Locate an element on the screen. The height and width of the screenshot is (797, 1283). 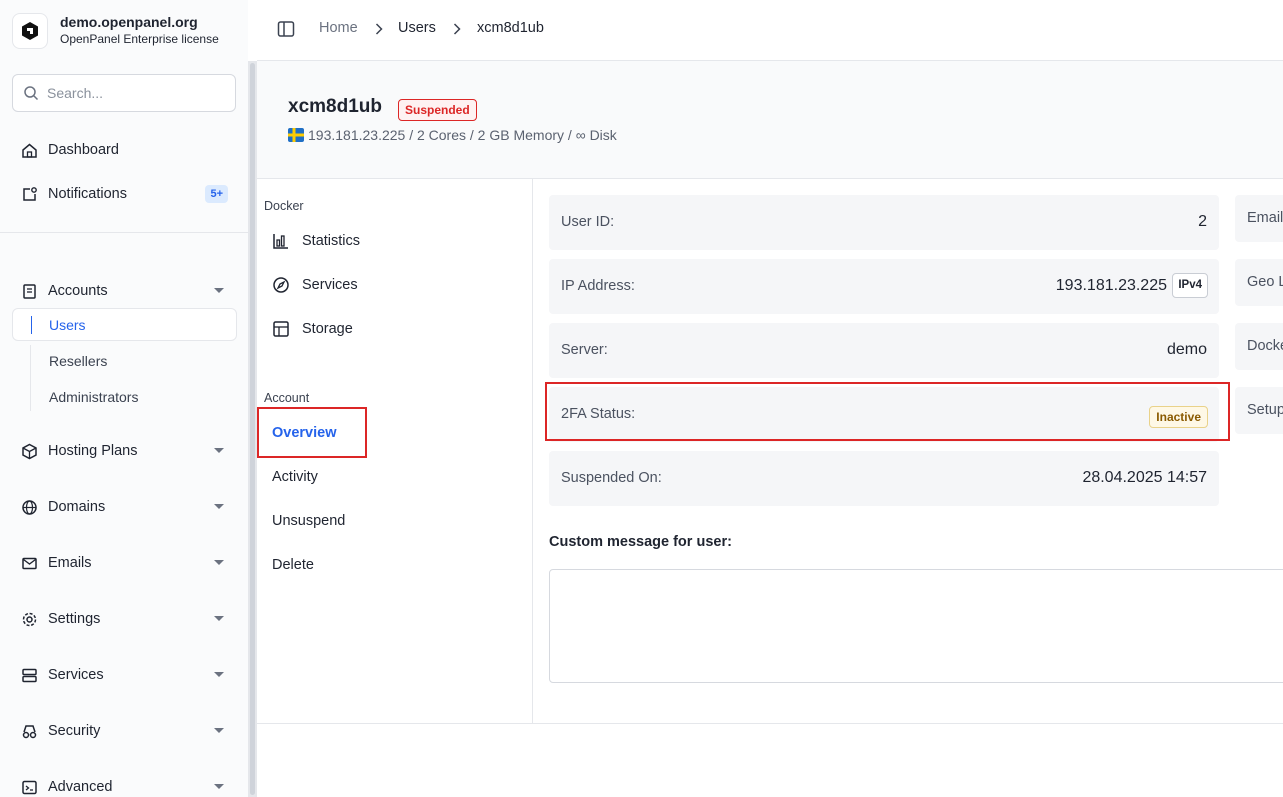
search-box is located at coordinates (124, 93).